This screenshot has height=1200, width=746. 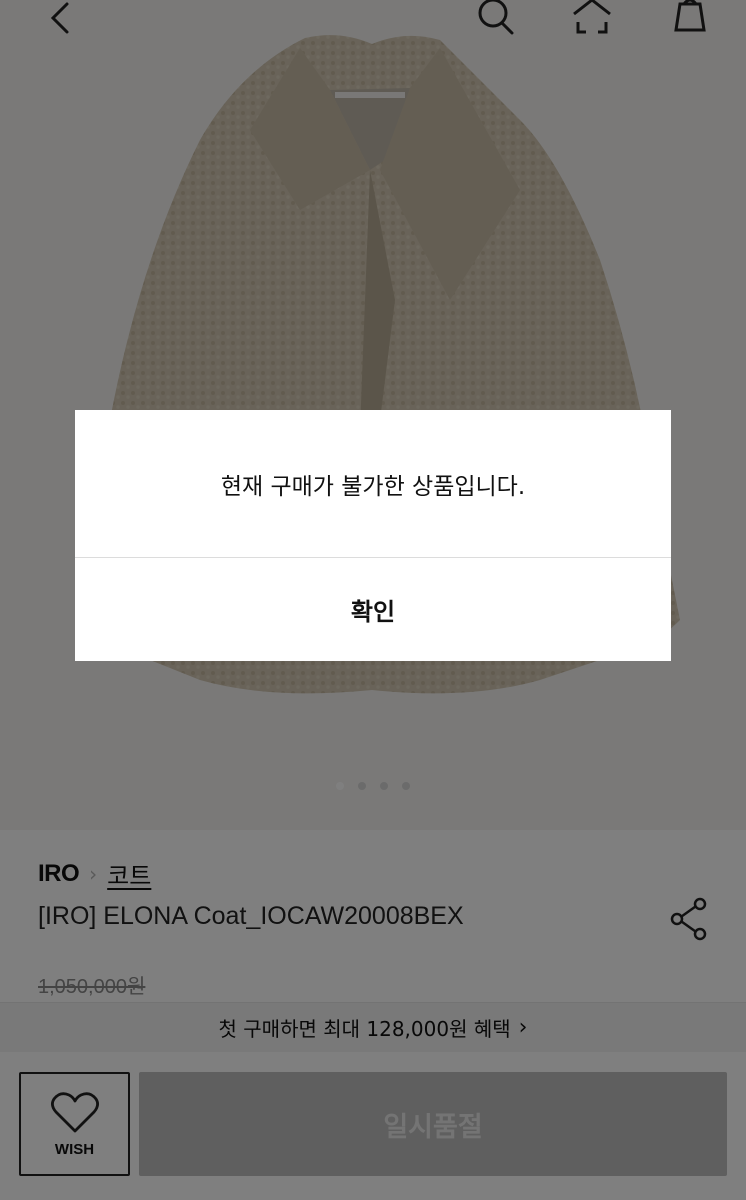 What do you see at coordinates (373, 609) in the screenshot?
I see `confirm-button: 확인` at bounding box center [373, 609].